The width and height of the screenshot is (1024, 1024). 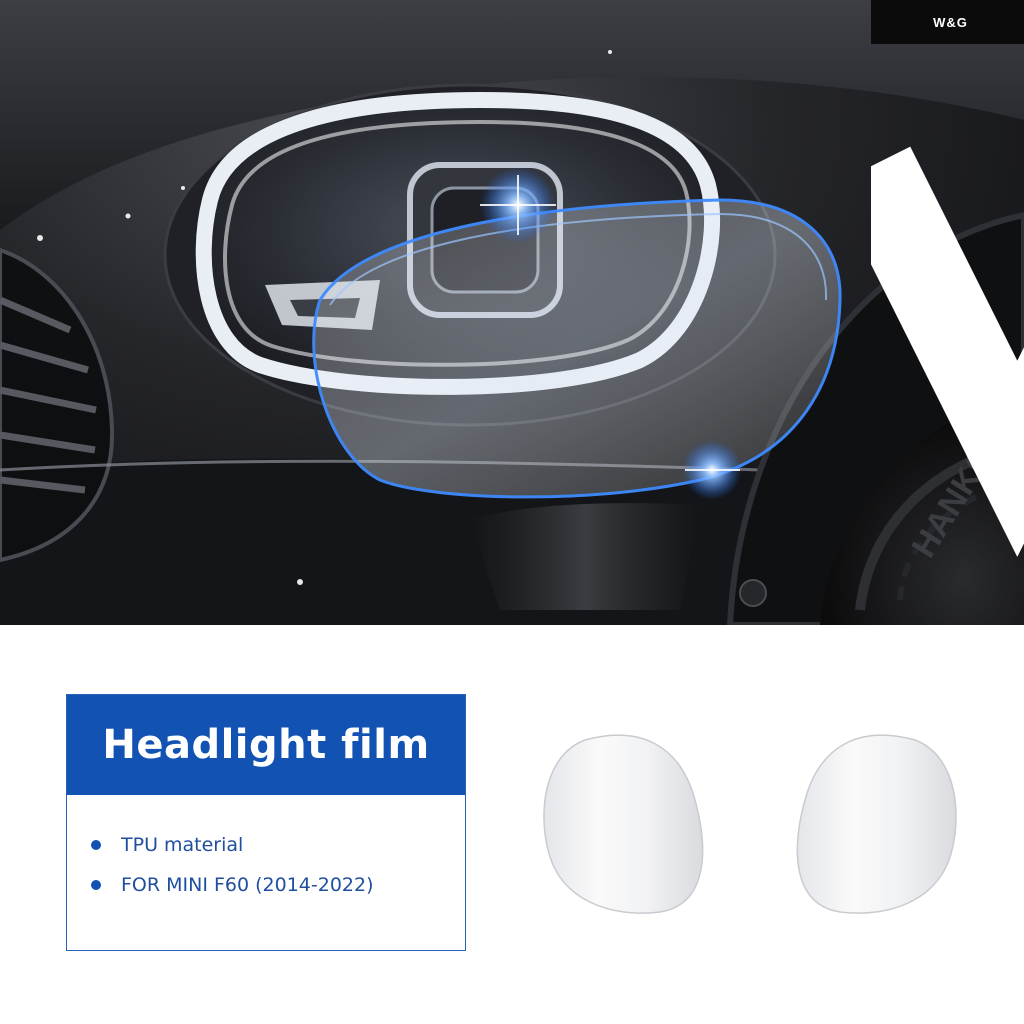 I want to click on feature-text: FOR MINI F60 (2014-2022), so click(x=247, y=885).